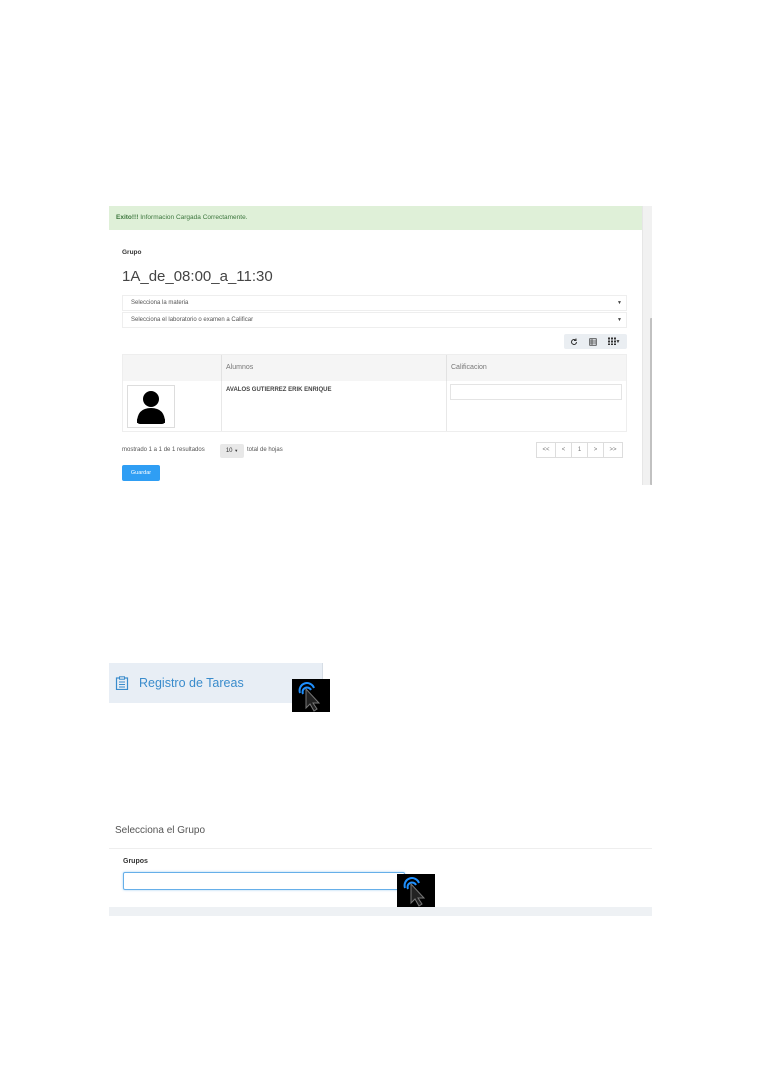 The width and height of the screenshot is (761, 1075). I want to click on columns-dropdown-button: ▼, so click(614, 341).